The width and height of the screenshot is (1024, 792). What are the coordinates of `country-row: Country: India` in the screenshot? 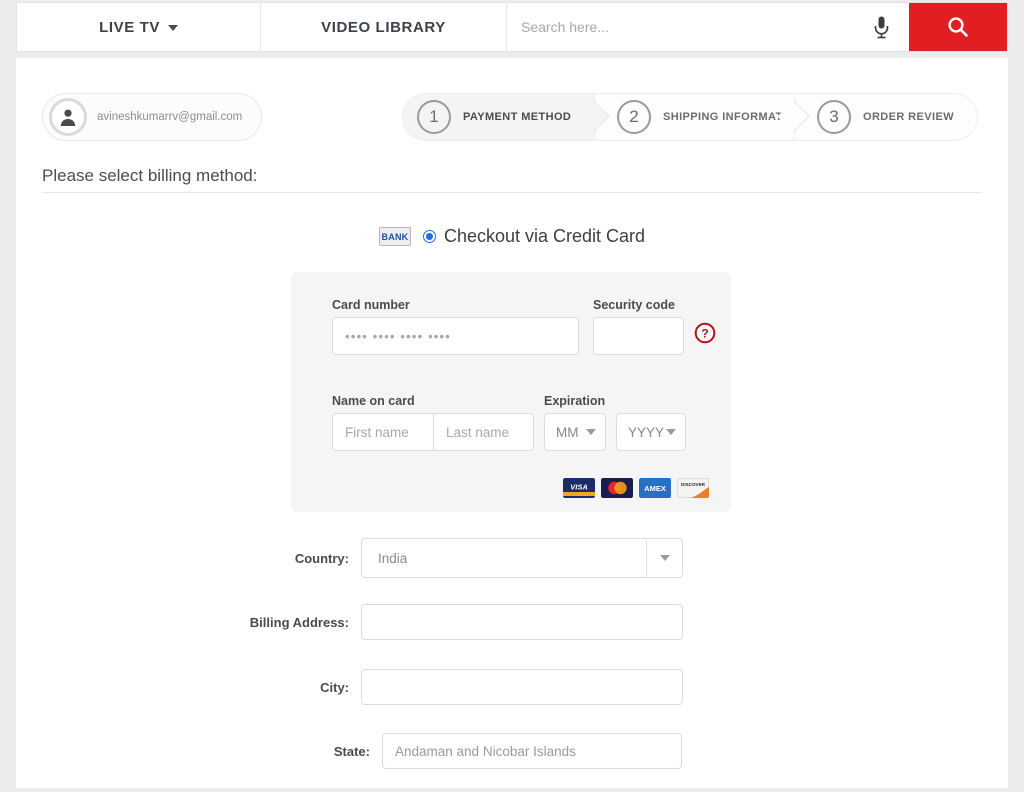 It's located at (512, 558).